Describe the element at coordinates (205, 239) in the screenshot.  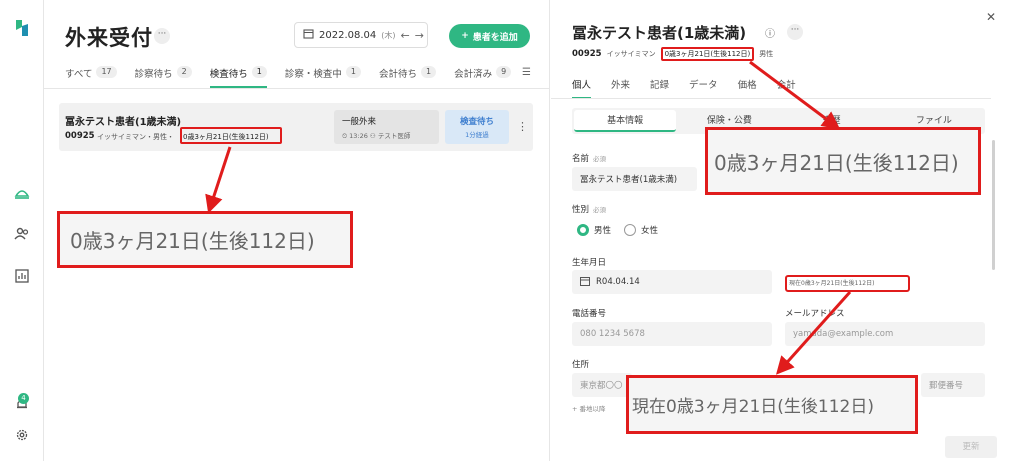
I see `age-zoom-callout: 0歳3ヶ月21日(生後112日)` at that location.